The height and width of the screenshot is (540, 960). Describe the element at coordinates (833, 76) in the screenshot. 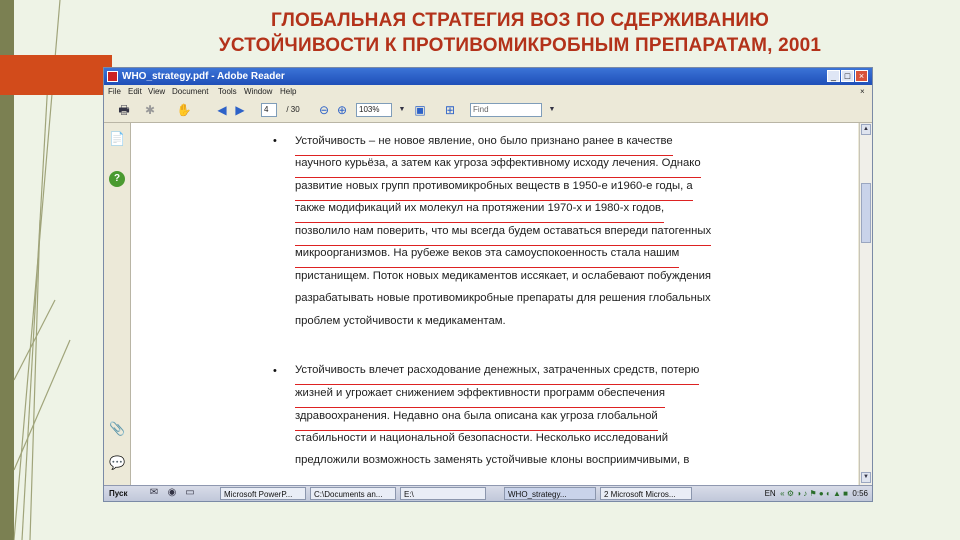

I see `minimize-button: _` at that location.